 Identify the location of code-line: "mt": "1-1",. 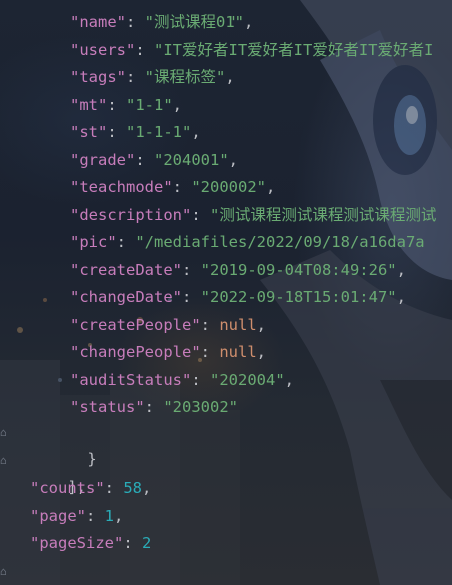
(126, 105).